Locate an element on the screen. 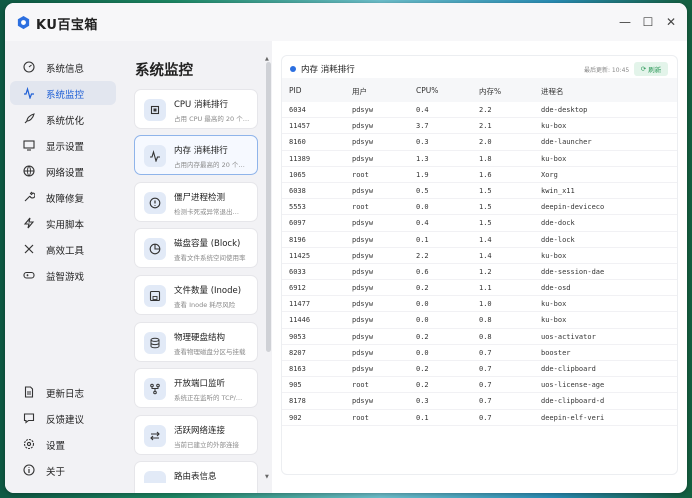  table-row: 8196 pdsyw 0.1 1.4 dde-lock is located at coordinates (479, 240).